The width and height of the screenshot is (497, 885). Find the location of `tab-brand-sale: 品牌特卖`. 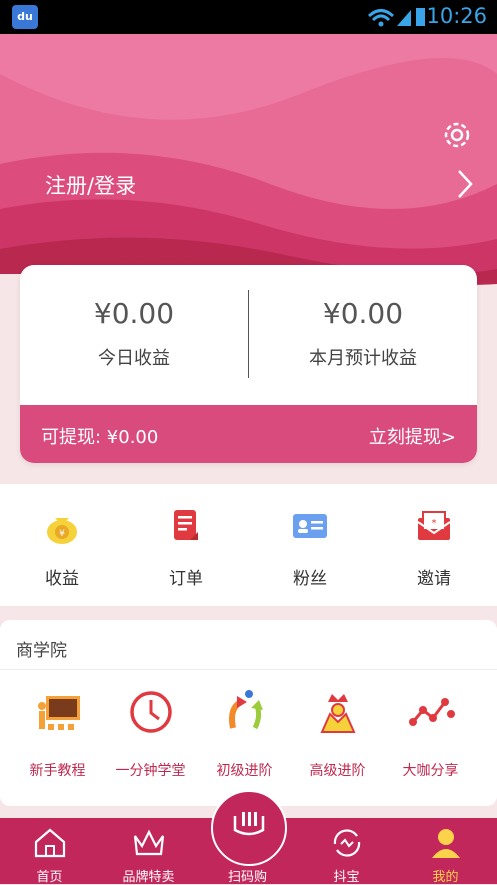

tab-brand-sale: 品牌特卖 is located at coordinates (148, 851).